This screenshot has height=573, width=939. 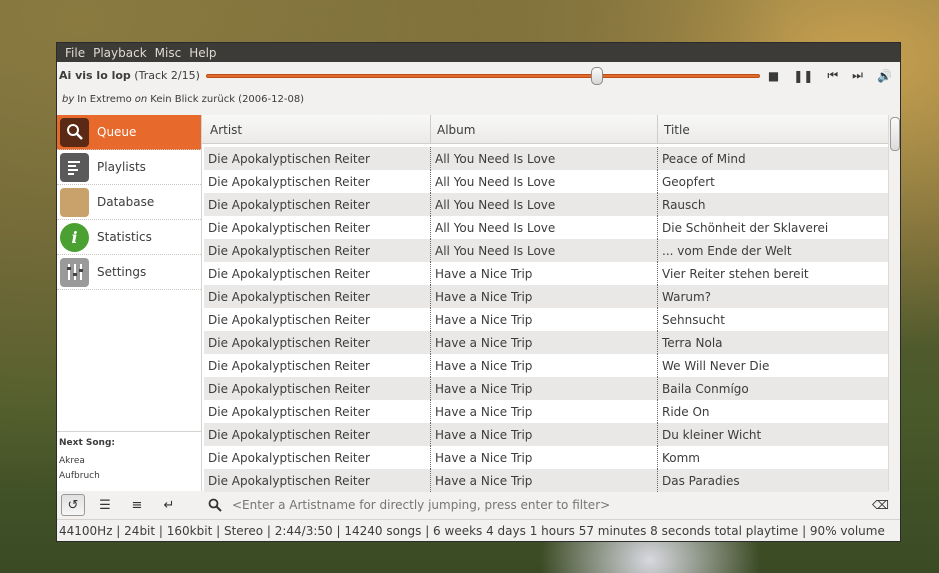 I want to click on column-title: Title, so click(x=773, y=129).